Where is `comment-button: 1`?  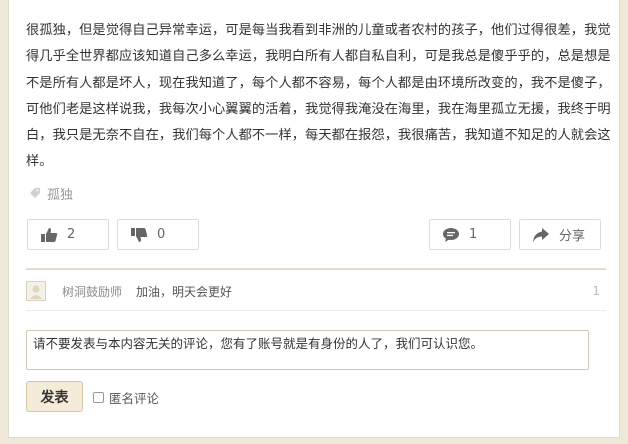
comment-button: 1 is located at coordinates (470, 234).